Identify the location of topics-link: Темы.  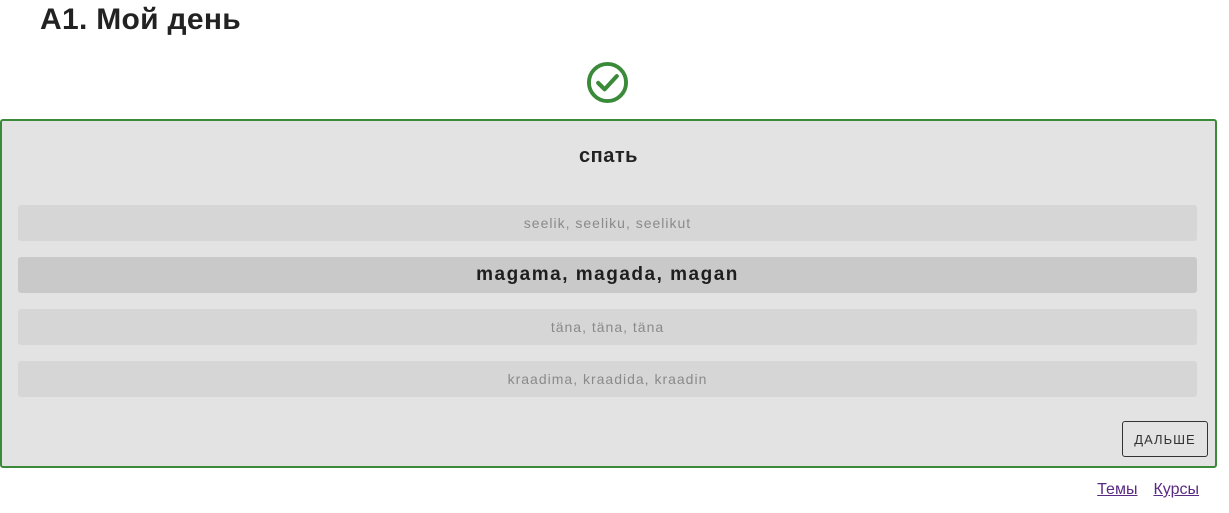
(1117, 490).